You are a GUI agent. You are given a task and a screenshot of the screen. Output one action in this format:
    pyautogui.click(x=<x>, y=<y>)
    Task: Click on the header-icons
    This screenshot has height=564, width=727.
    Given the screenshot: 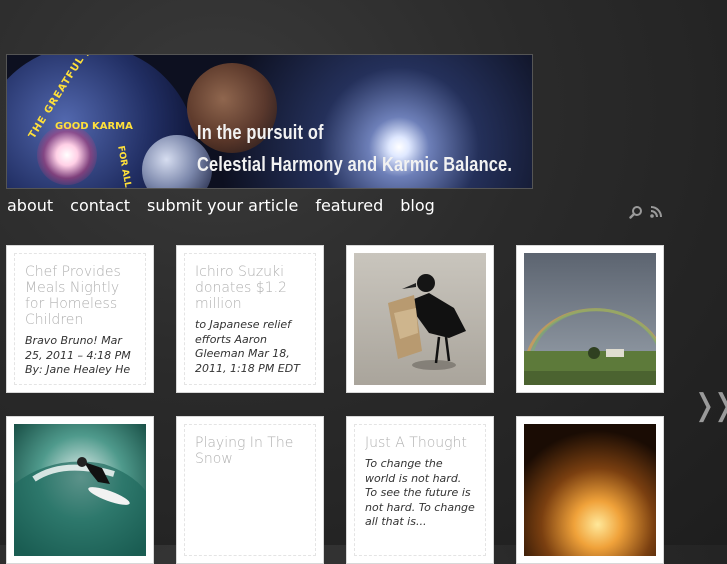 What is the action you would take?
    pyautogui.click(x=646, y=211)
    